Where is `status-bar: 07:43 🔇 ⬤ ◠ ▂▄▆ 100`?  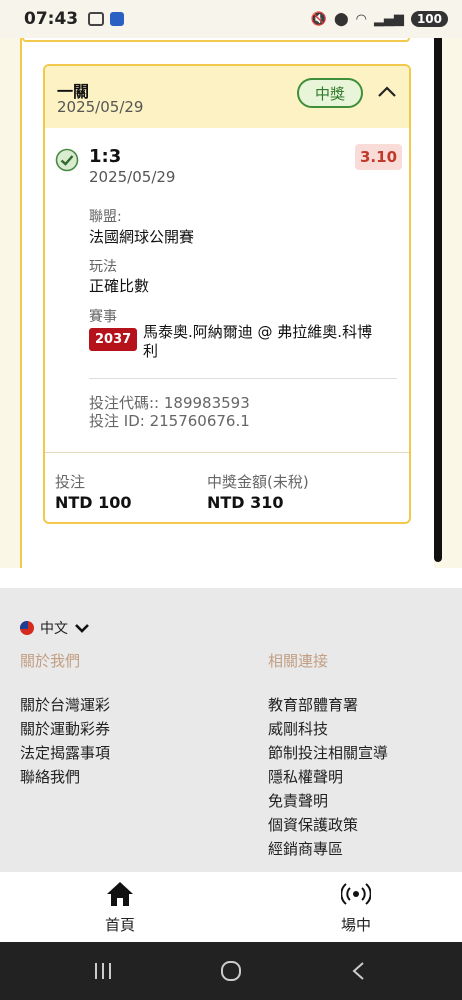
status-bar: 07:43 🔇 ⬤ ◠ ▂▄▆ 100 is located at coordinates (231, 19).